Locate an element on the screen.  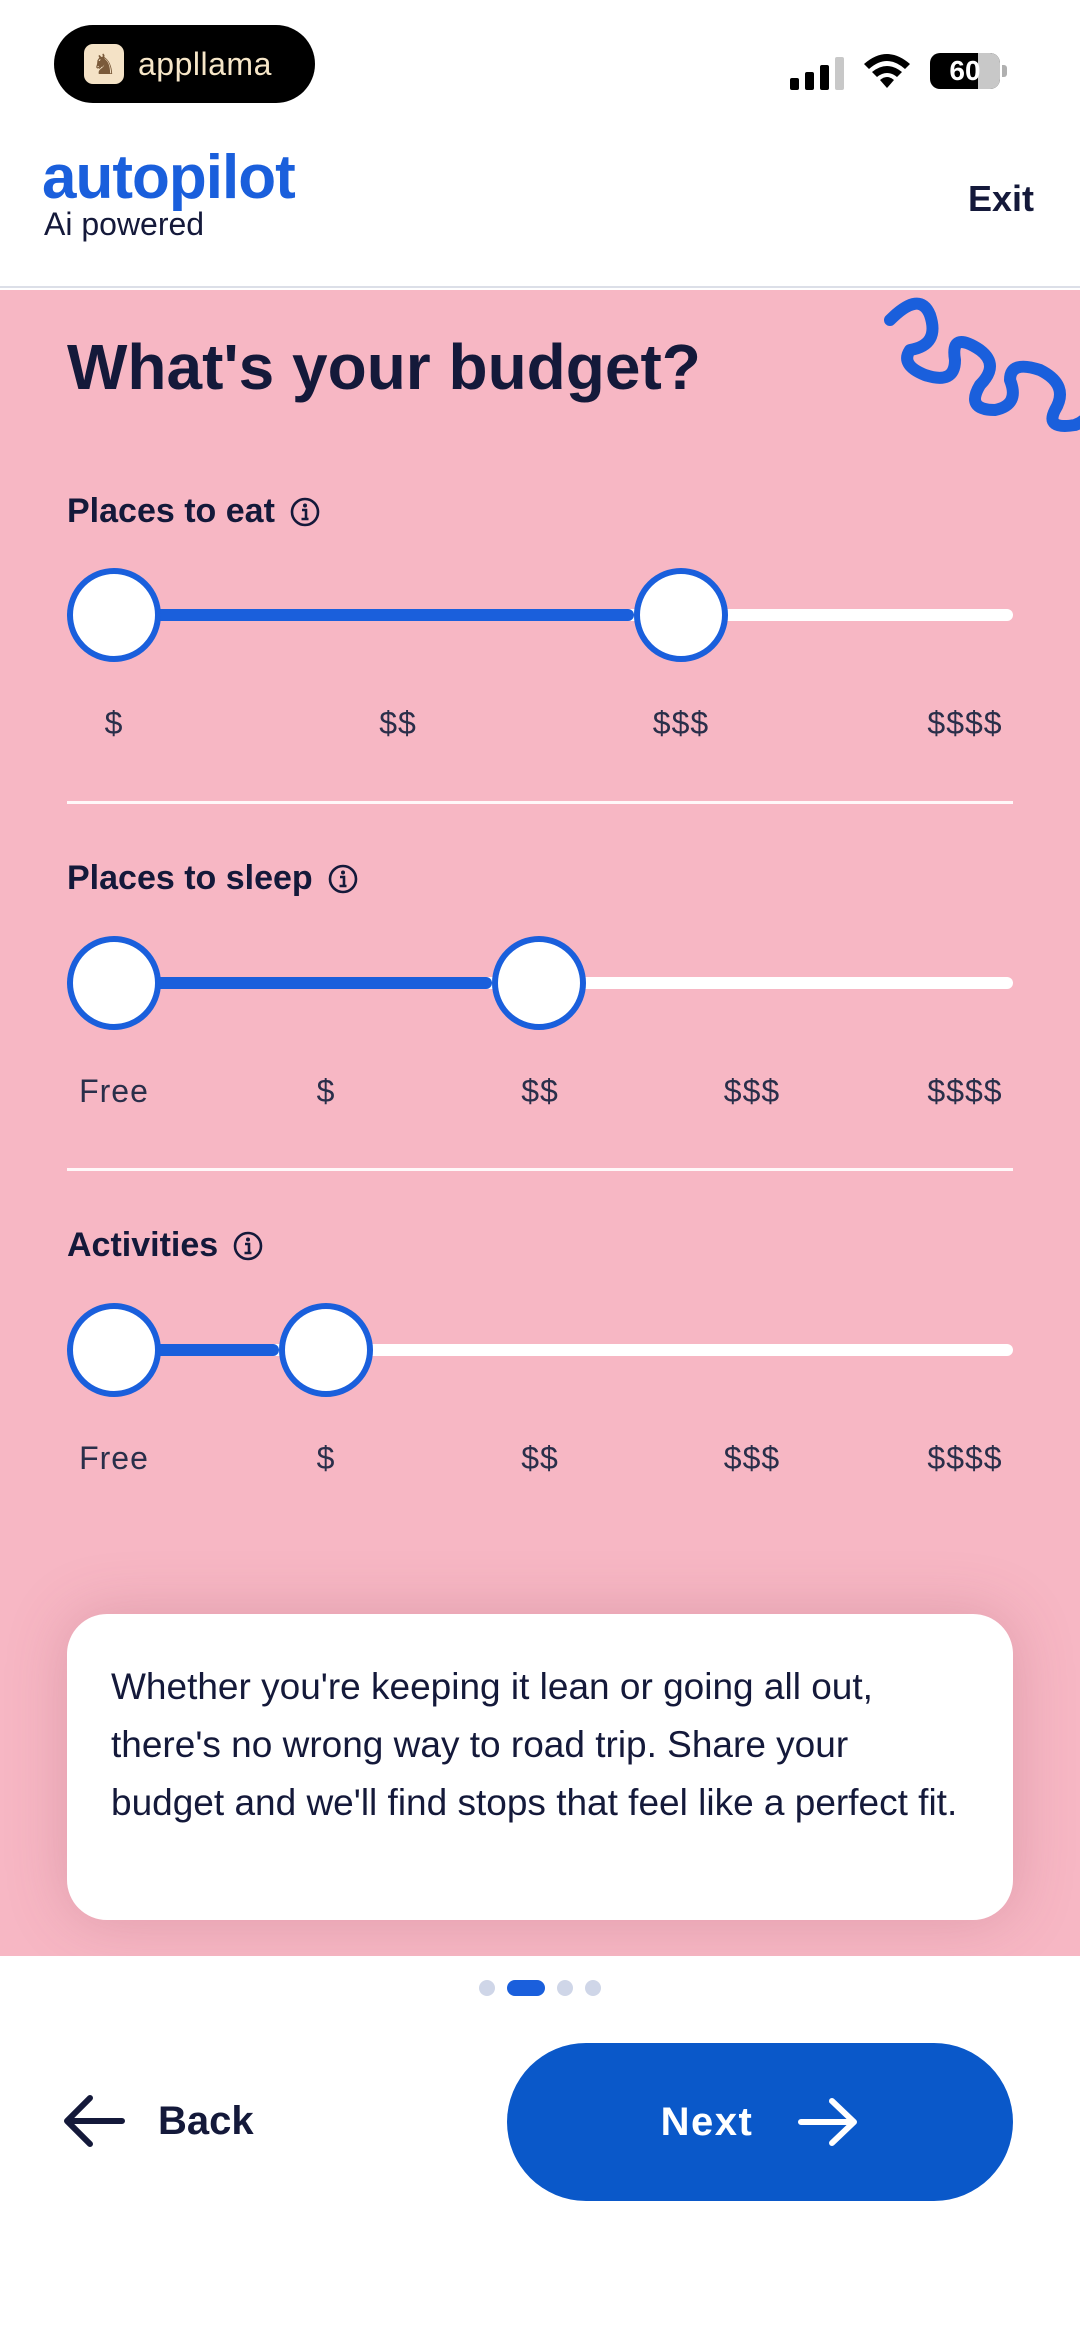
eat-min-handle is located at coordinates (114, 615).